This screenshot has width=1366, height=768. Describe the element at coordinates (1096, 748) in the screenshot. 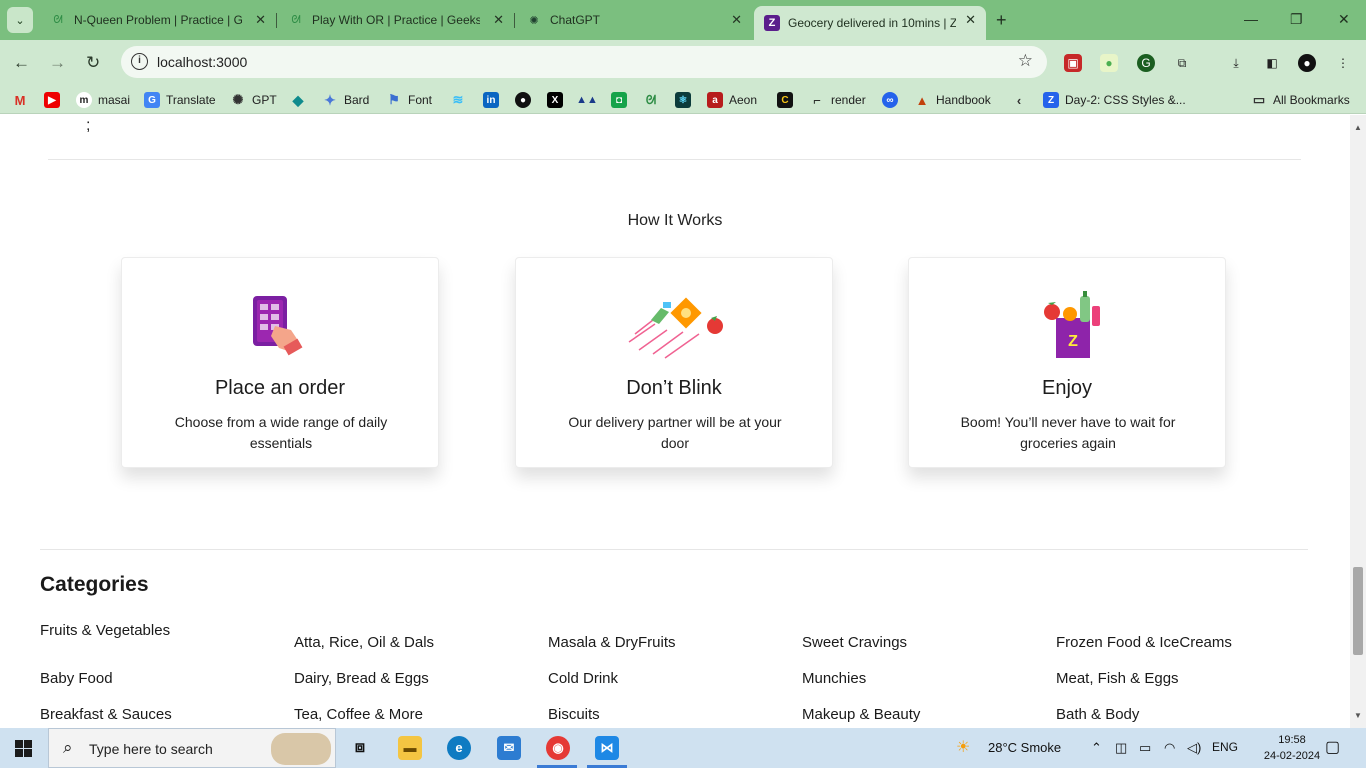

I see `chevron-up-icon: ⌃` at that location.